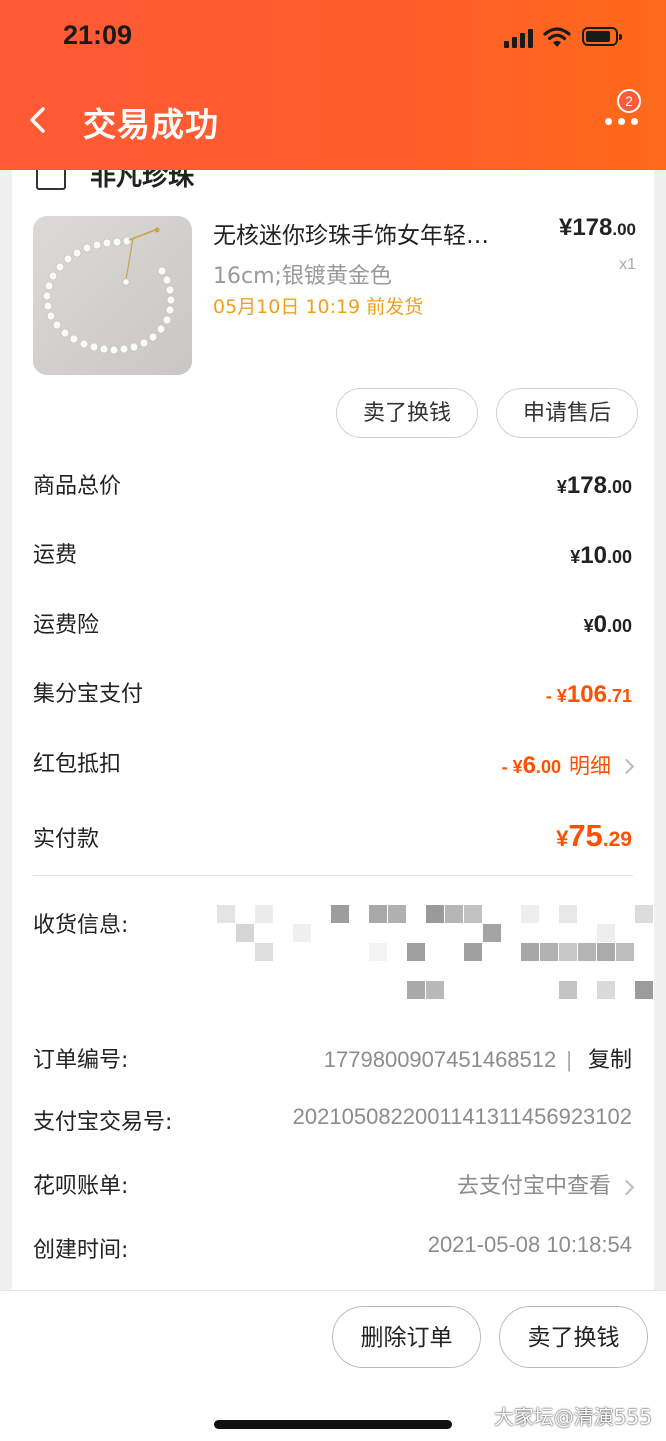 The height and width of the screenshot is (1441, 666). What do you see at coordinates (440, 1059) in the screenshot?
I see `order-no: 1779800907451468512` at bounding box center [440, 1059].